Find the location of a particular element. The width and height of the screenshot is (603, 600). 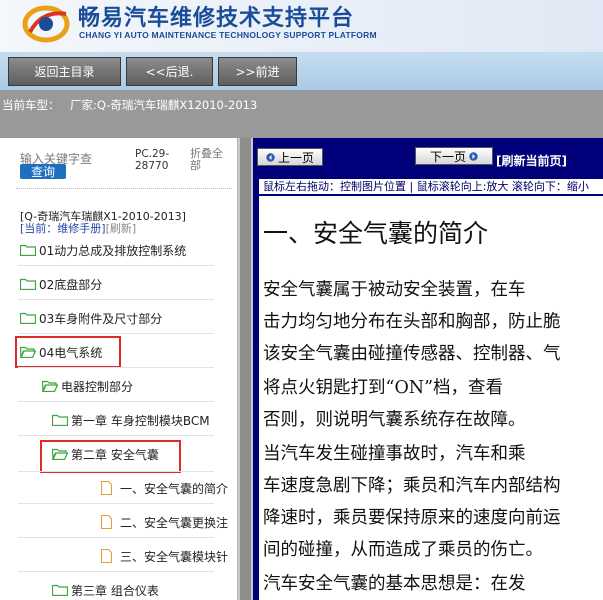

tree-item-label: 三、安全气囊模块针 is located at coordinates (174, 556).